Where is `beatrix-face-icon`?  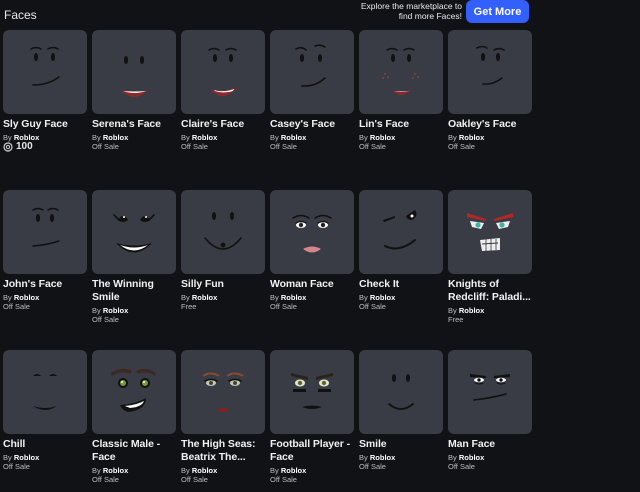
beatrix-face-icon is located at coordinates (223, 392).